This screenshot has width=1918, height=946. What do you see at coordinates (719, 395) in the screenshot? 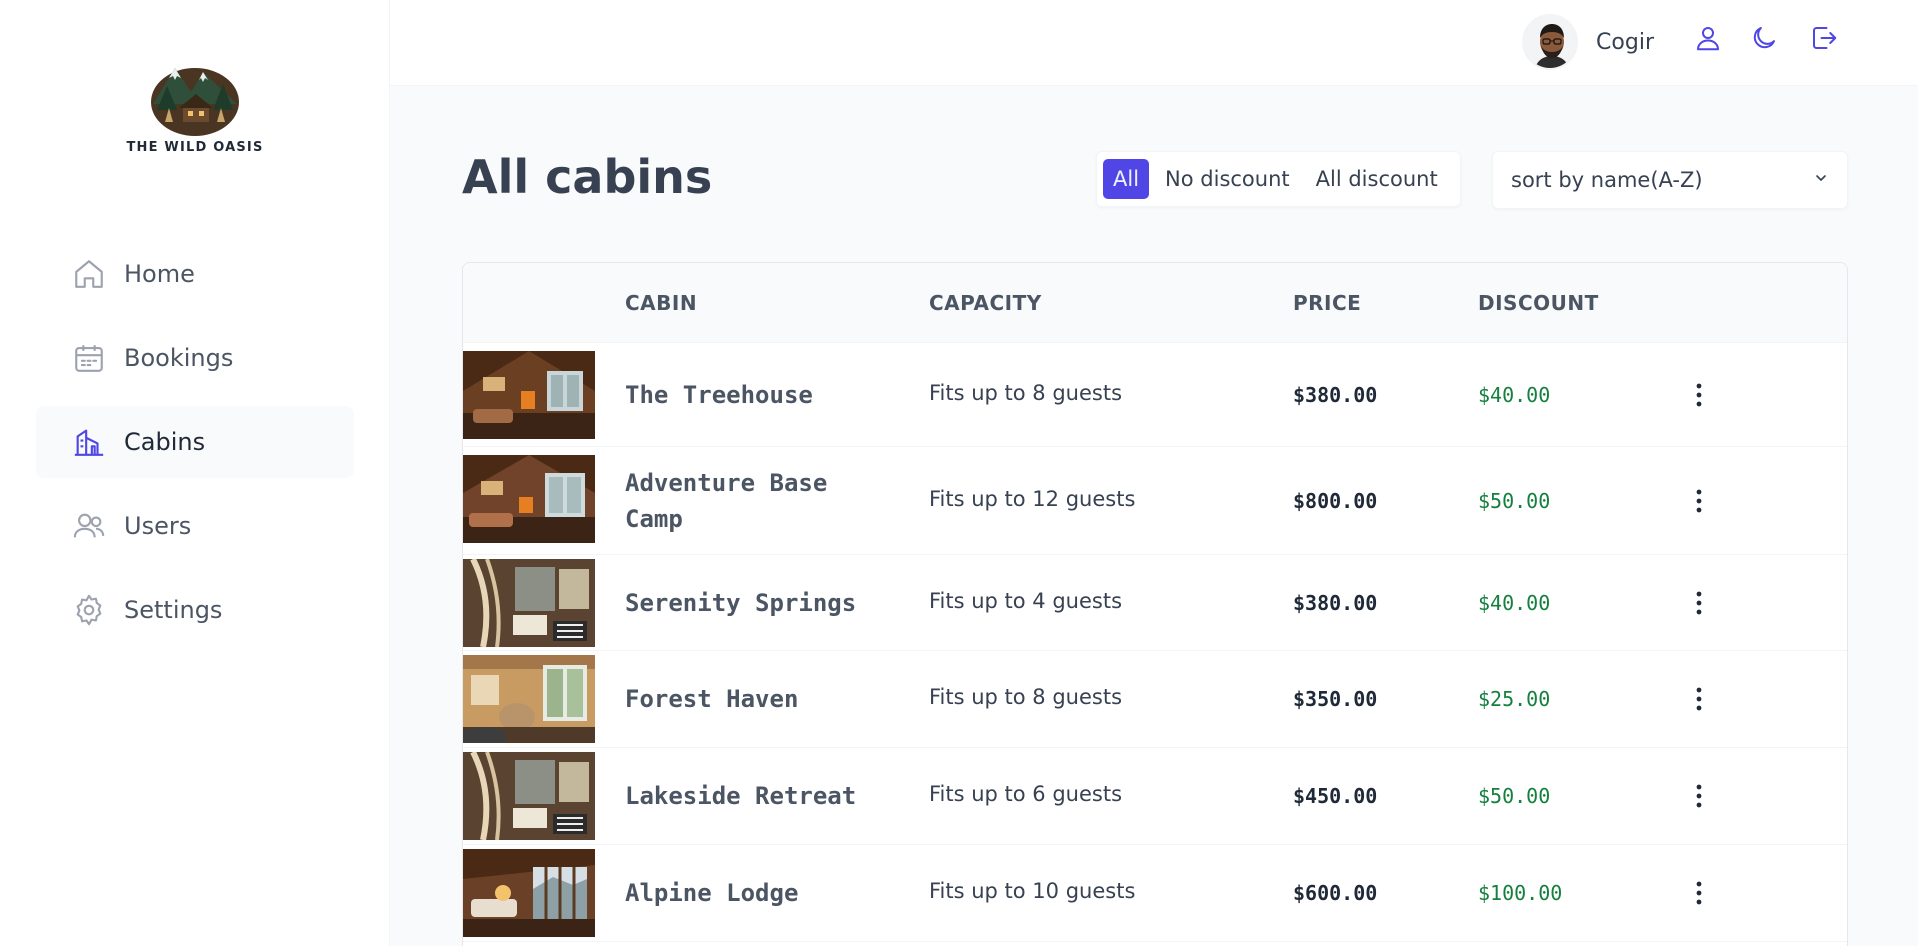
I see `cabin-name: The Treehouse` at bounding box center [719, 395].